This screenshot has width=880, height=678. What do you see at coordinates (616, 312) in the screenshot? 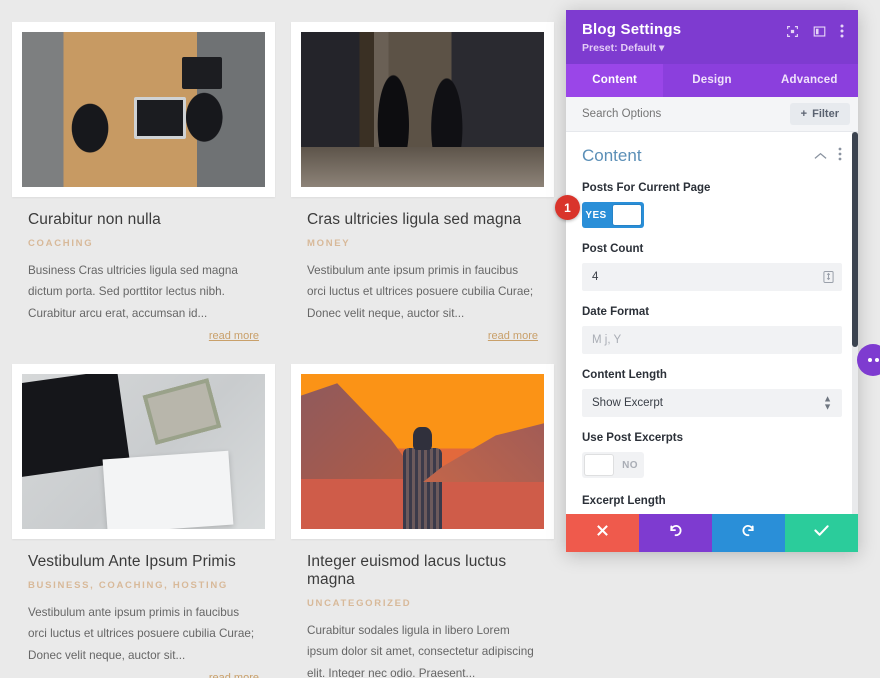
I see `date-format-label: Date Format` at bounding box center [616, 312].